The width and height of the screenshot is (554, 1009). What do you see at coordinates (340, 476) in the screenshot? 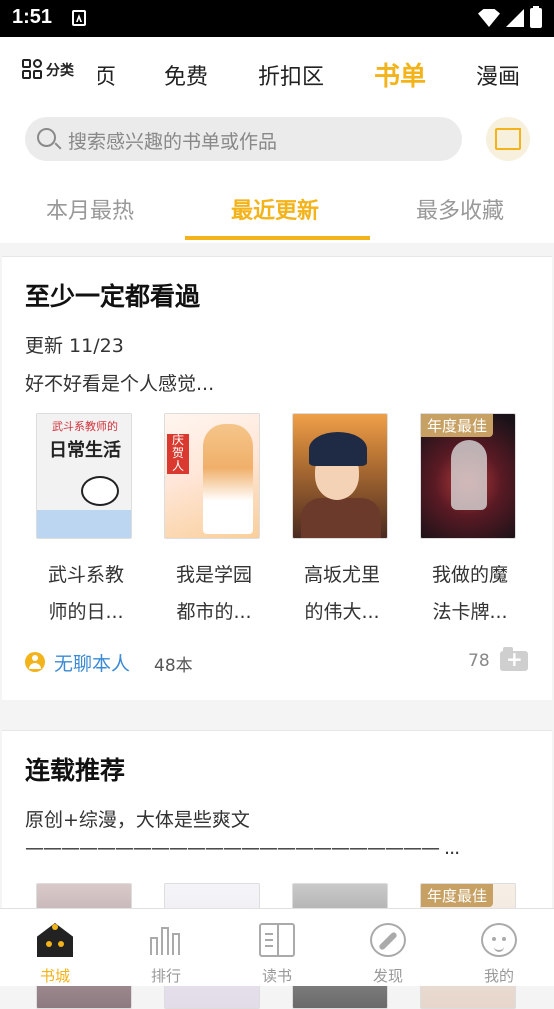
I see `book-cover` at bounding box center [340, 476].